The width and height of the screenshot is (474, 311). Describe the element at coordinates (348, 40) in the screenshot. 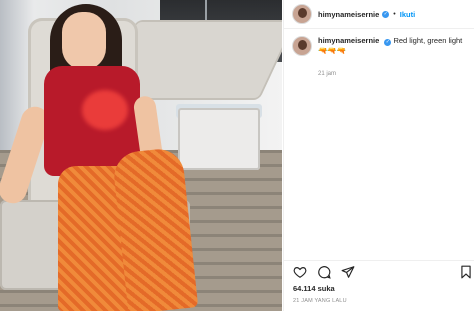

I see `caption-username: himynameisernie` at that location.